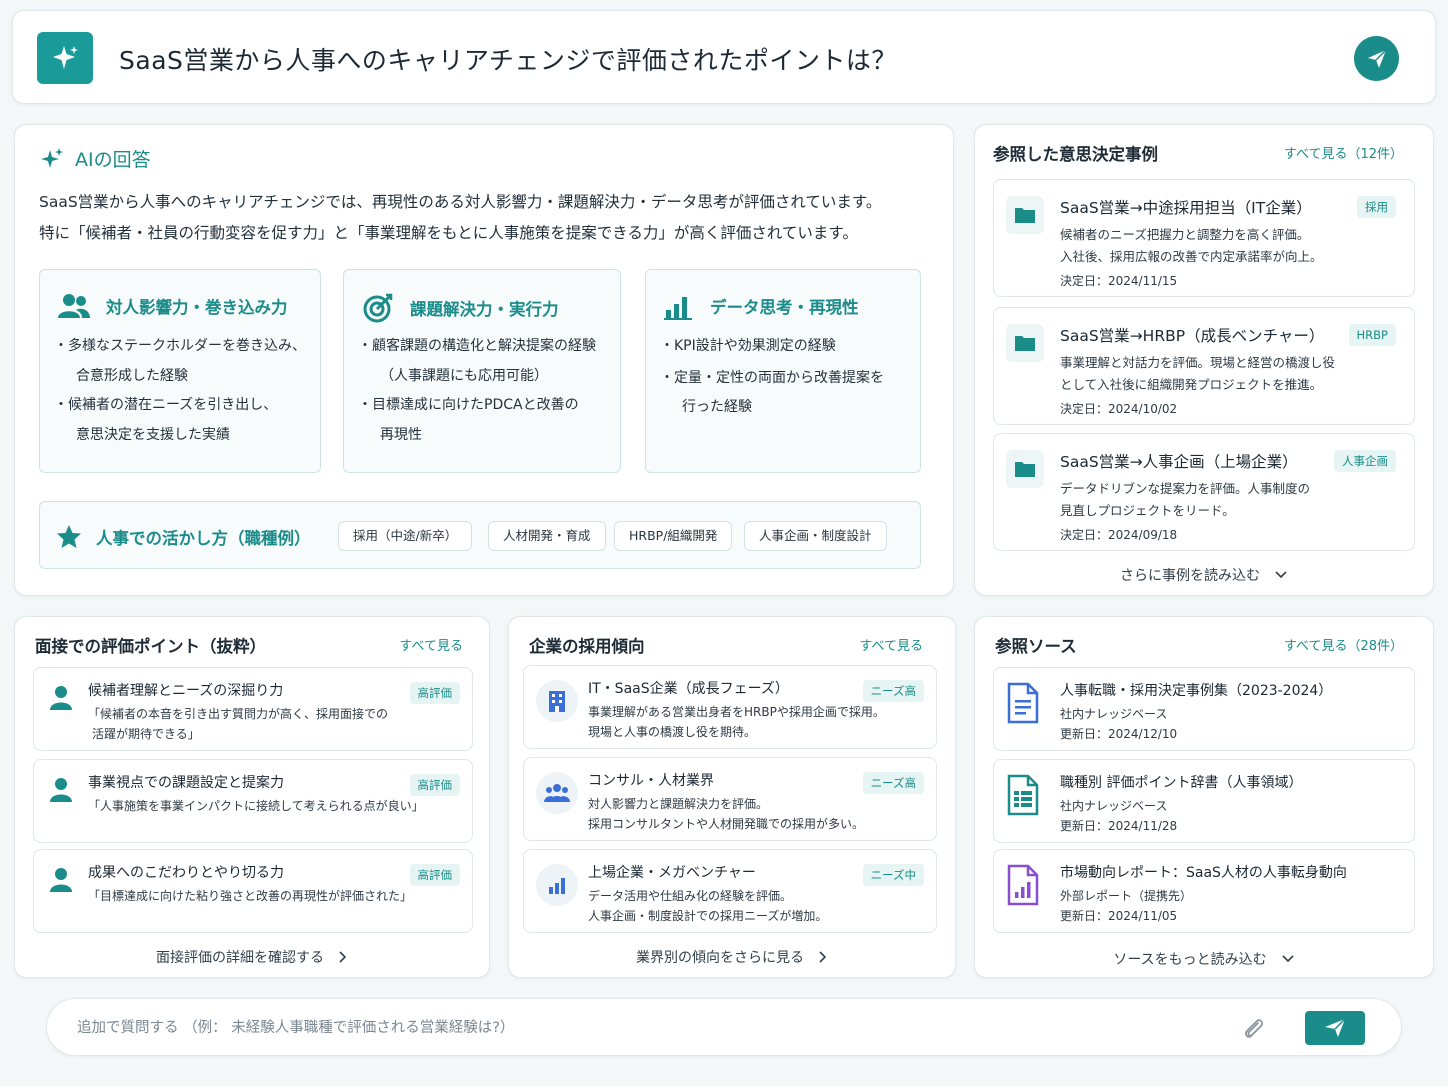  What do you see at coordinates (726, 814) in the screenshot?
I see `trend-desc: 対人影響力と課題解決力を評価。 採用コンサルタントや人材開発職での採用が多い。` at bounding box center [726, 814].